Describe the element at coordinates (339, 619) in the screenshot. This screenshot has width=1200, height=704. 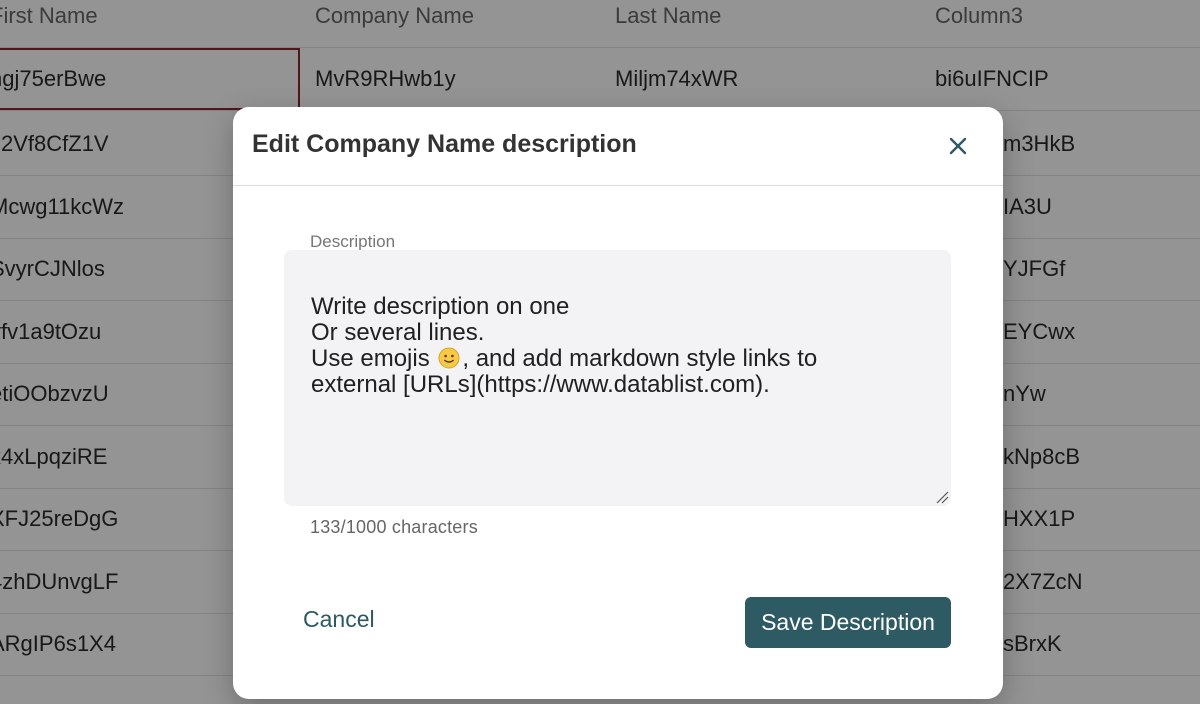
I see `cancel-button: Cancel` at that location.